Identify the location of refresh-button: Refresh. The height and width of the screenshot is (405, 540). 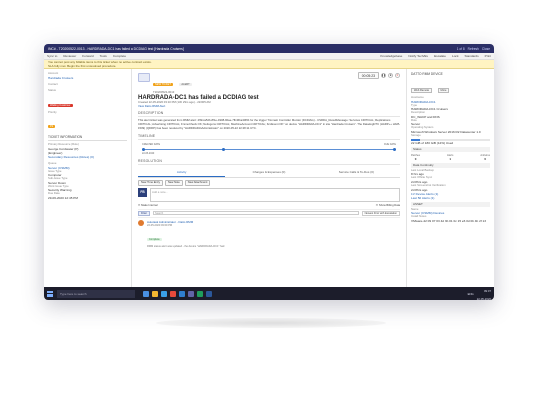
(473, 49).